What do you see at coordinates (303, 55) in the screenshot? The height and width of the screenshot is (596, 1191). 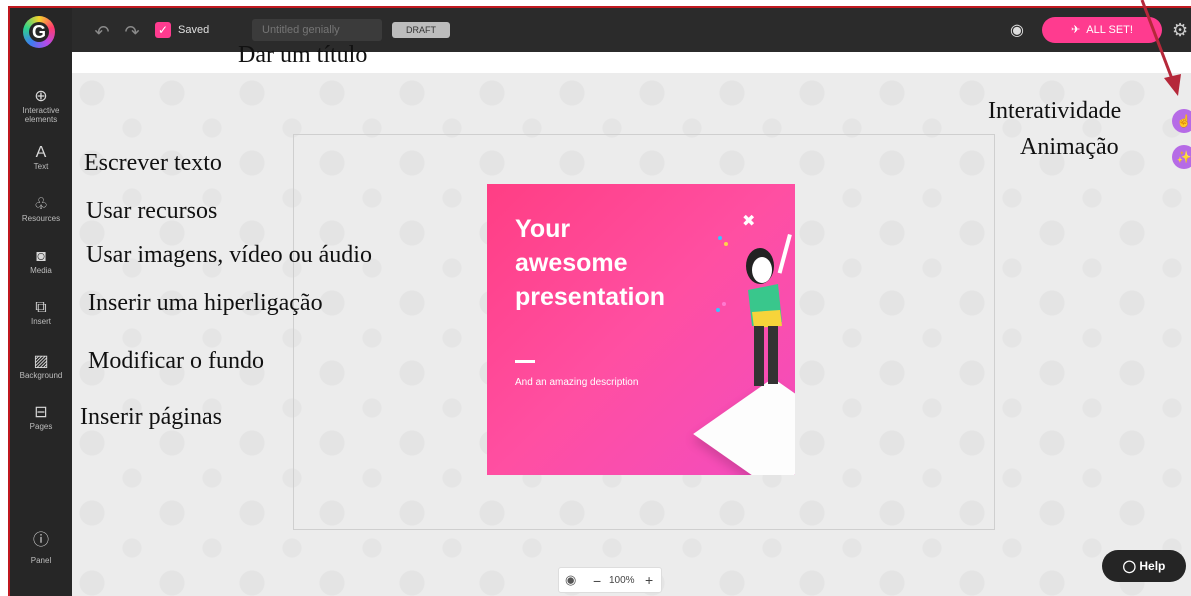 I see `annotation-title: Dar um título` at bounding box center [303, 55].